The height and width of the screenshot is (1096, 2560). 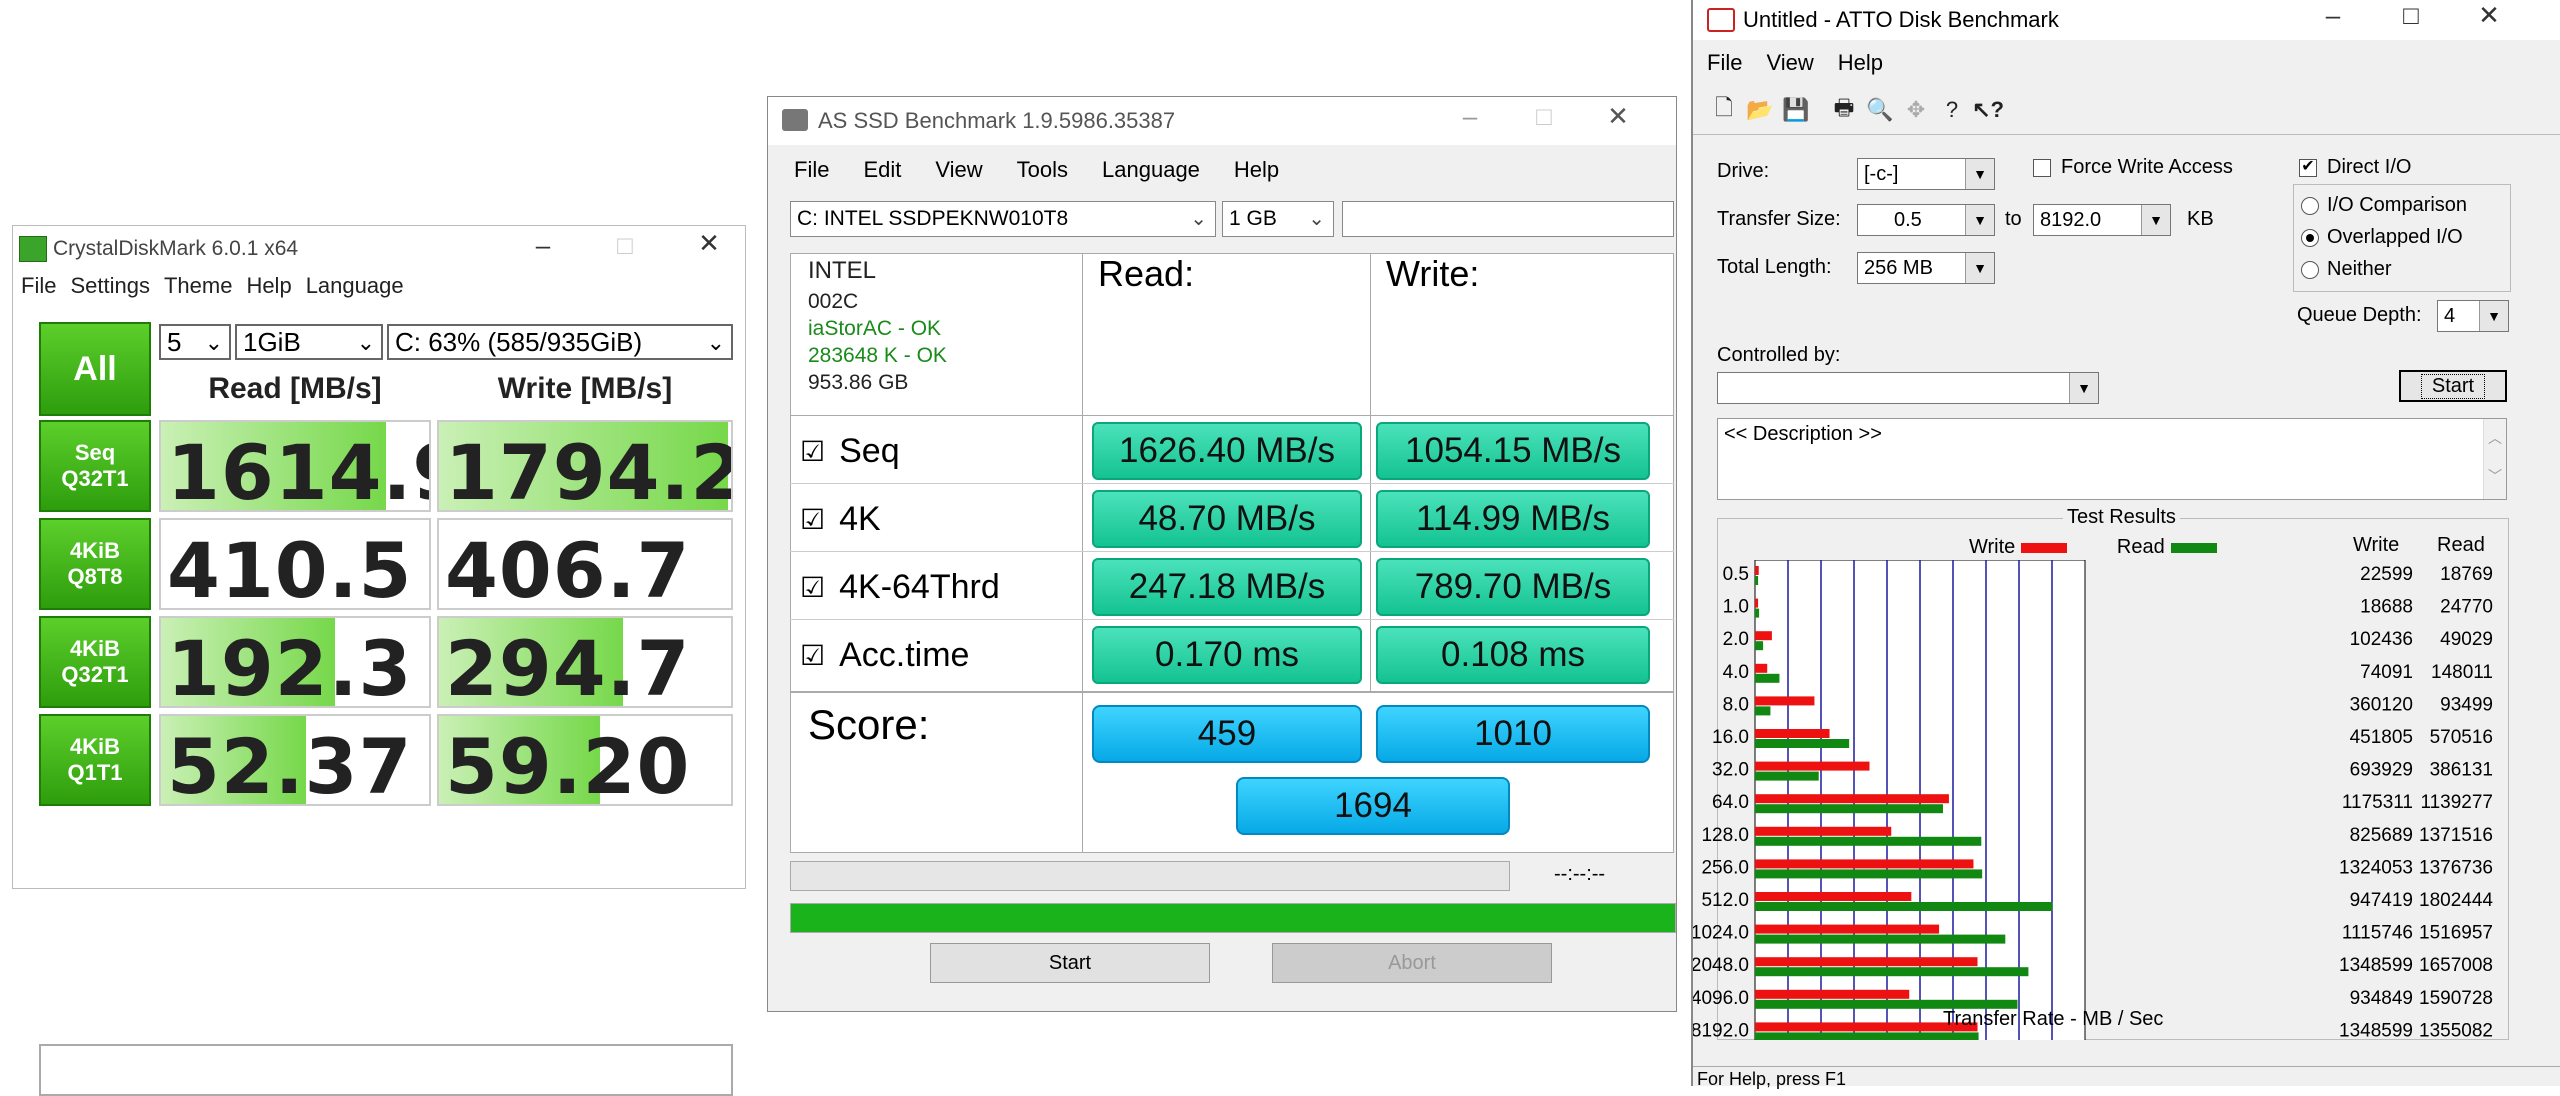 What do you see at coordinates (195, 342) in the screenshot?
I see `count-select: 5 ⌄` at bounding box center [195, 342].